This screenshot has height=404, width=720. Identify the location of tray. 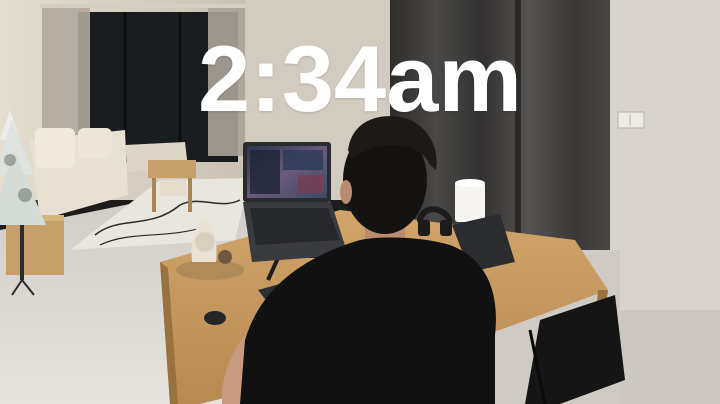
(210, 270).